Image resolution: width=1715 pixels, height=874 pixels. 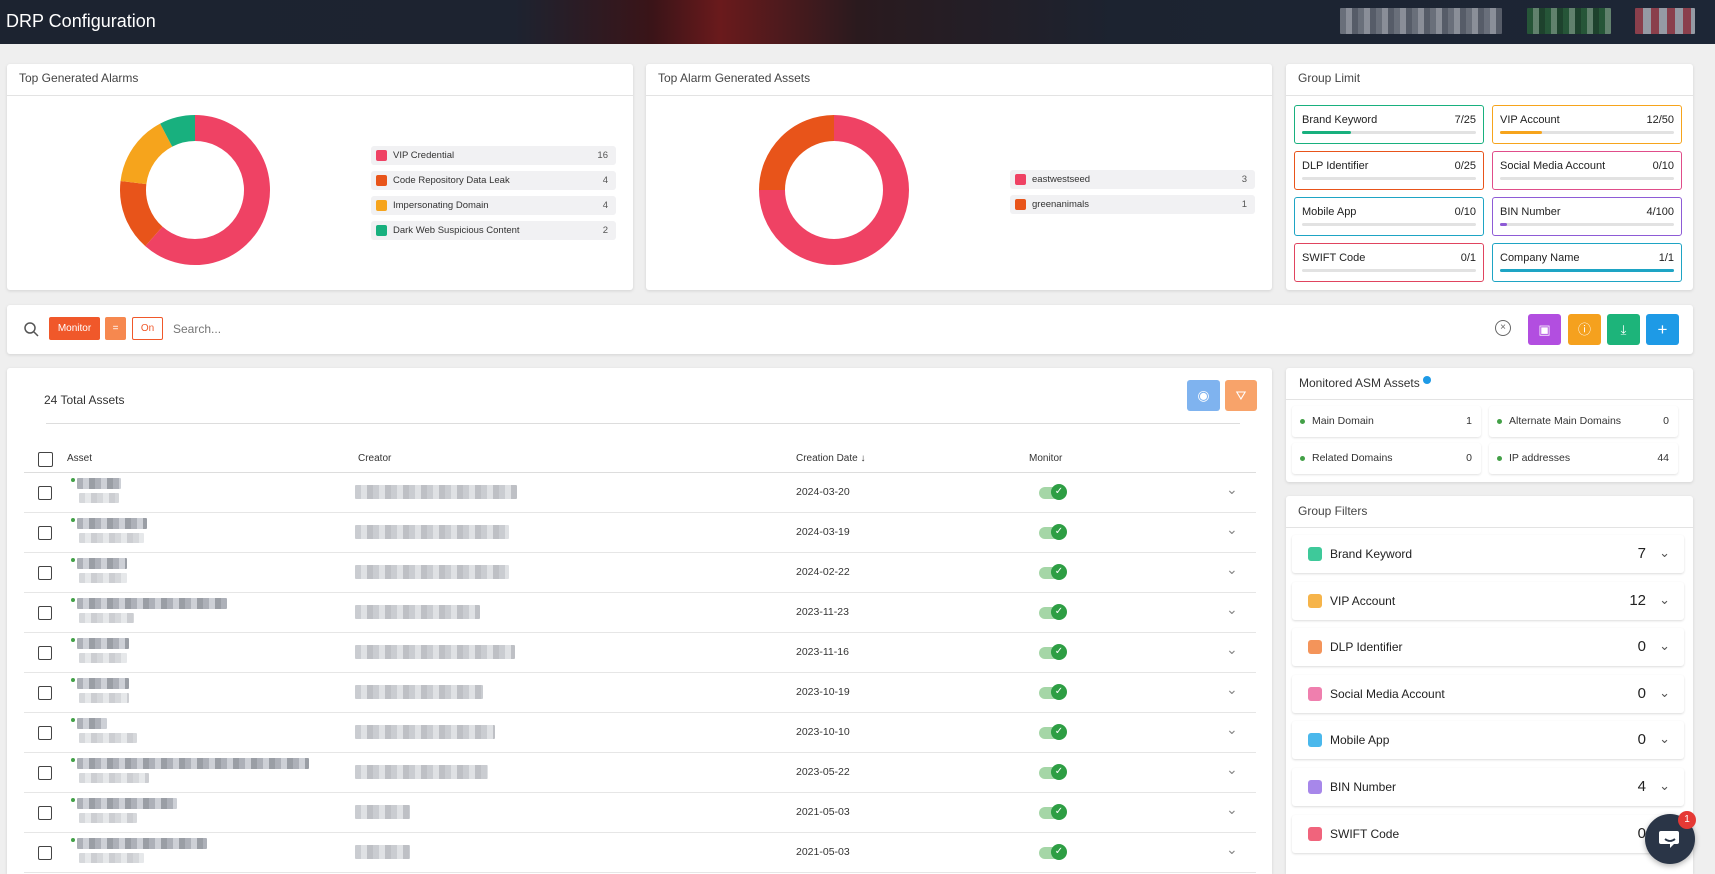 What do you see at coordinates (493, 205) in the screenshot?
I see `legend-item: Impersonating Domain 4` at bounding box center [493, 205].